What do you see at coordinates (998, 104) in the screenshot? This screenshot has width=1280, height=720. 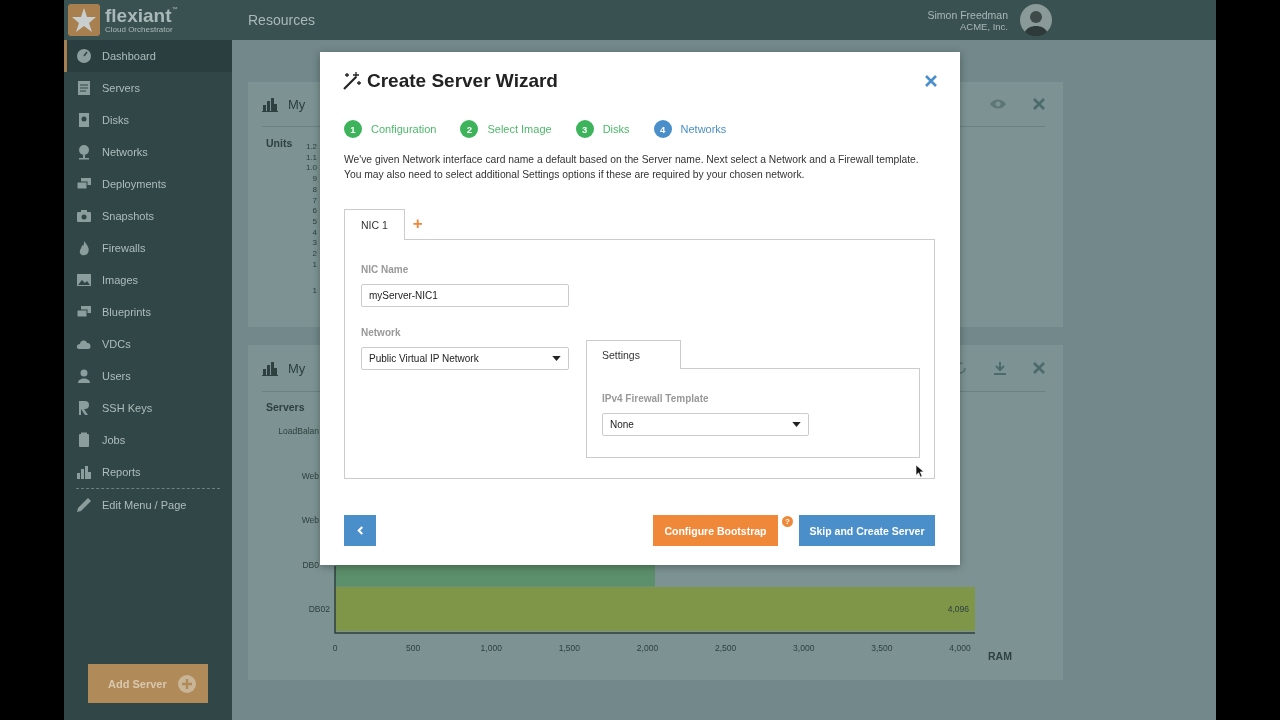 I see `eye-icon` at bounding box center [998, 104].